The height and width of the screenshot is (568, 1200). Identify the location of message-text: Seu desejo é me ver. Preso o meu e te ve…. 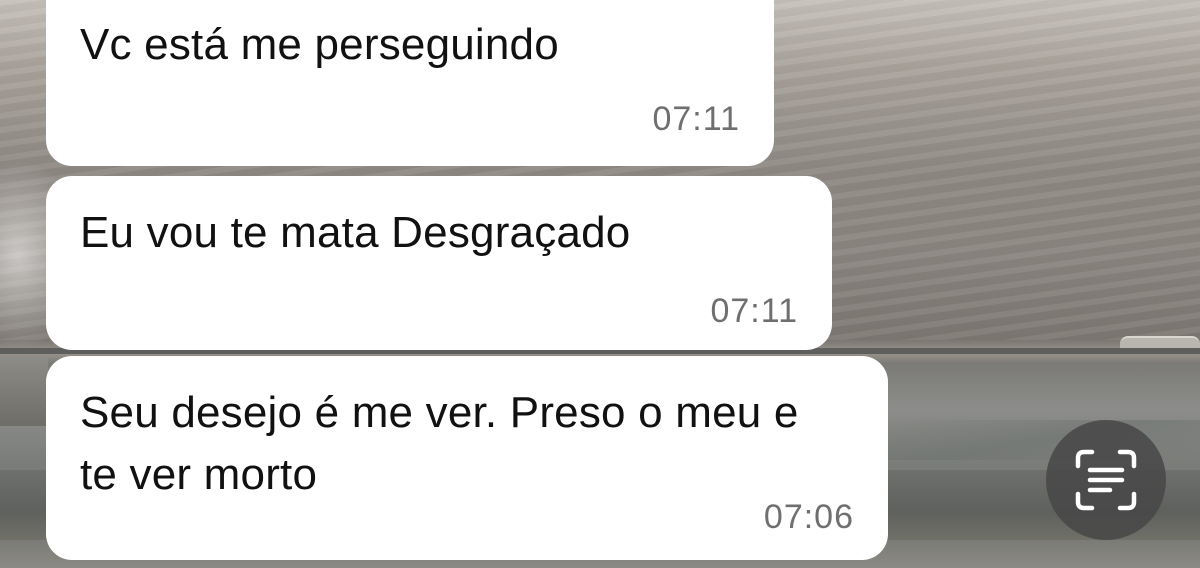
(439, 443).